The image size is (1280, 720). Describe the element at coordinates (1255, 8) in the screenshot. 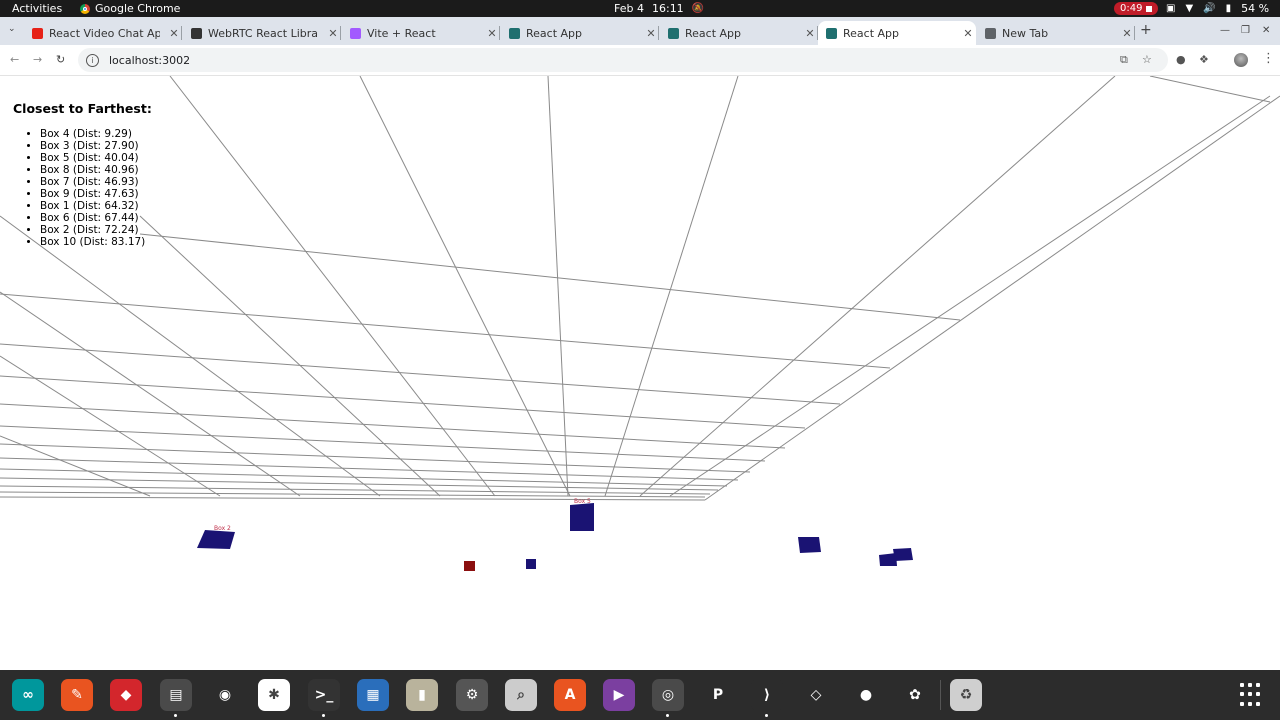

I see `battery-percent: 54 %` at that location.